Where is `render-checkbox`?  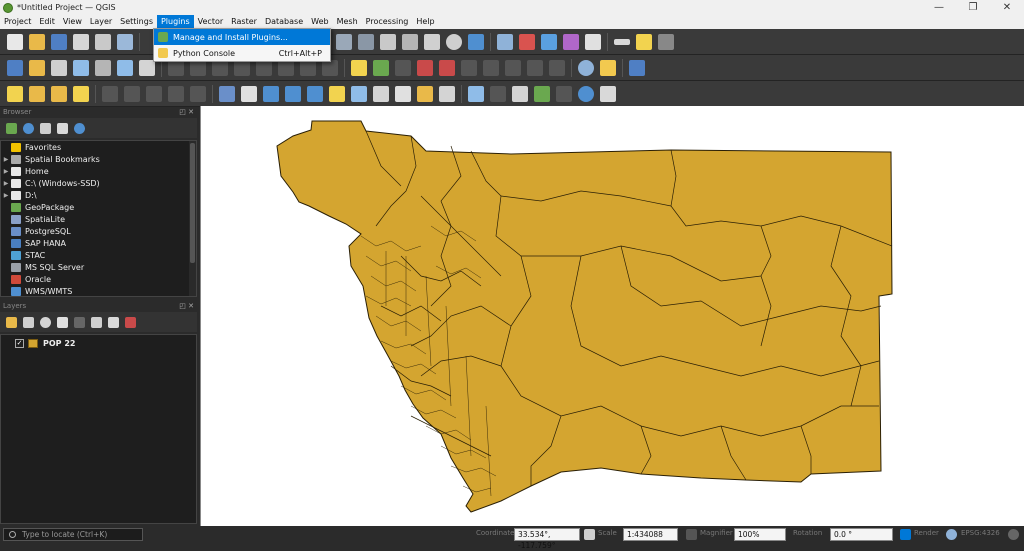
render-checkbox is located at coordinates (905, 534).